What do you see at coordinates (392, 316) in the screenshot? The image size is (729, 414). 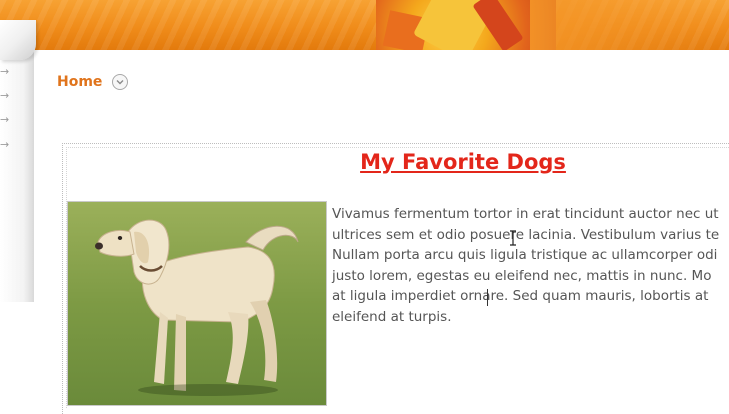 I see `body-line: eleifend at turpis.` at bounding box center [392, 316].